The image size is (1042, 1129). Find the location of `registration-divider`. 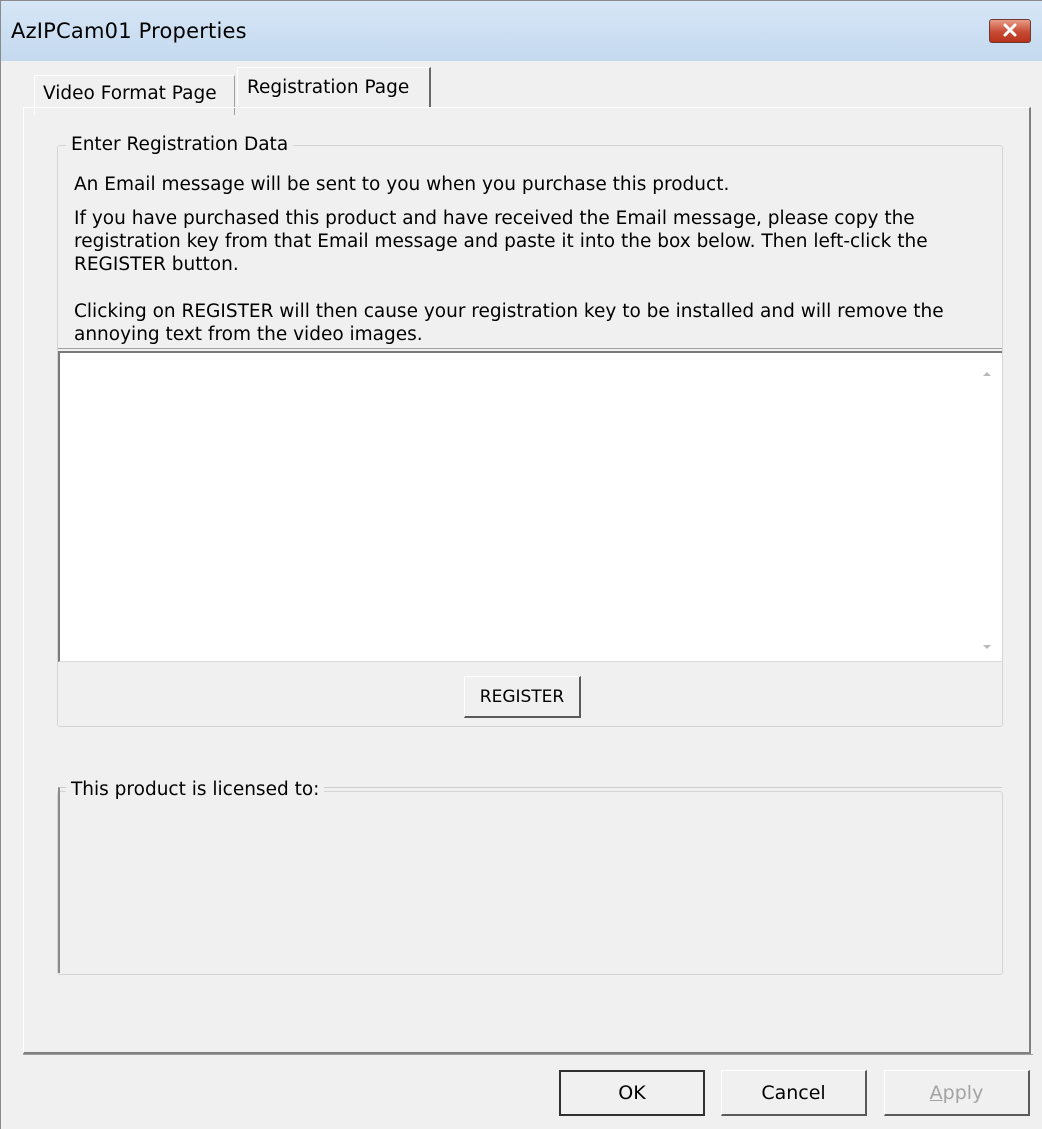

registration-divider is located at coordinates (530, 348).